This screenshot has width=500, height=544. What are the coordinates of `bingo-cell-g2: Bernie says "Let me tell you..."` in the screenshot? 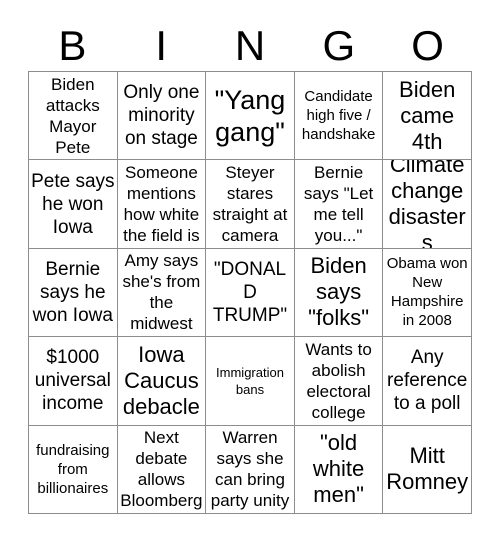 It's located at (339, 204).